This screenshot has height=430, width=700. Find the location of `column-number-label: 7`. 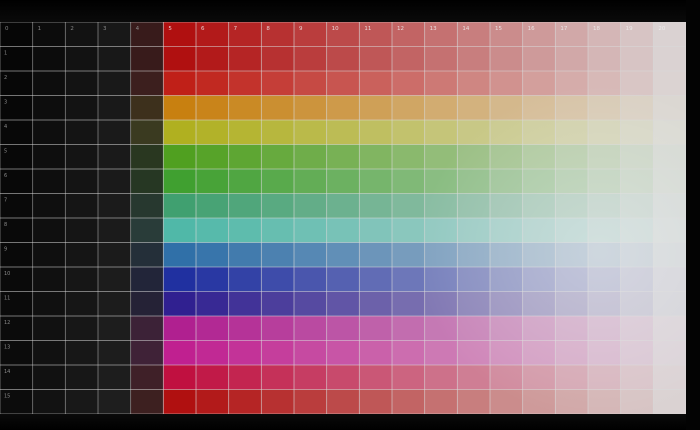

column-number-label: 7 is located at coordinates (236, 29).